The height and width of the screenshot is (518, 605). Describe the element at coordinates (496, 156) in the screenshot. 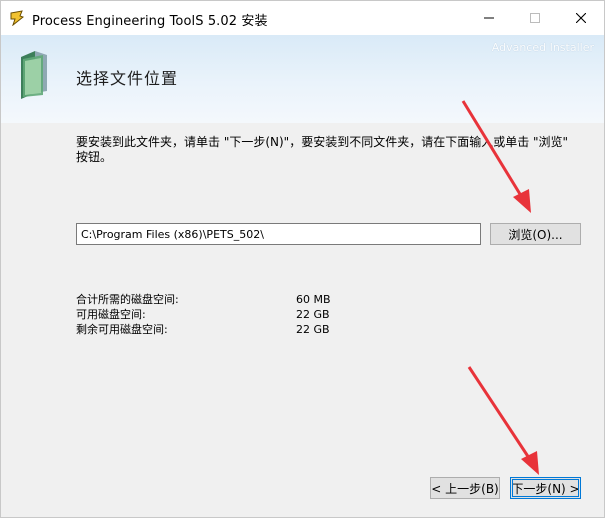

I see `arrow-to-browse` at that location.